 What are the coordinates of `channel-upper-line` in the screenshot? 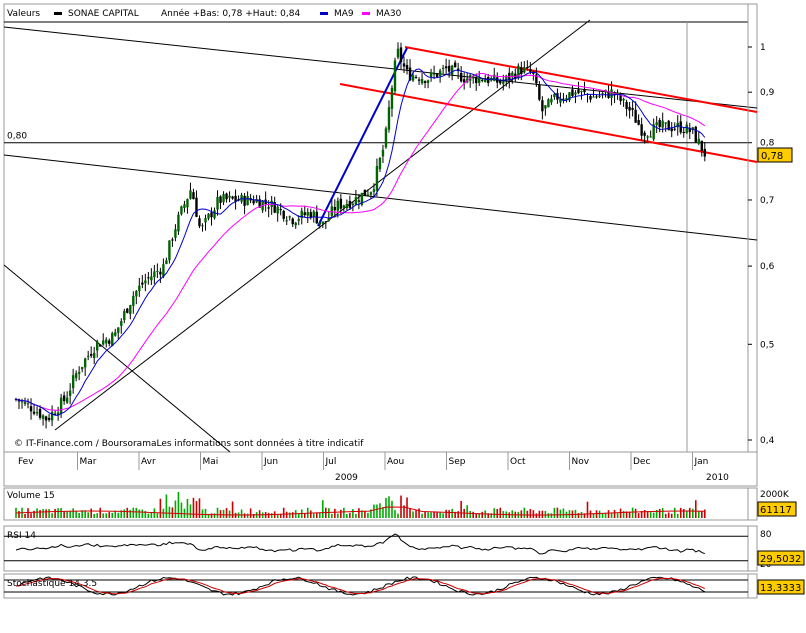 It's located at (581, 79).